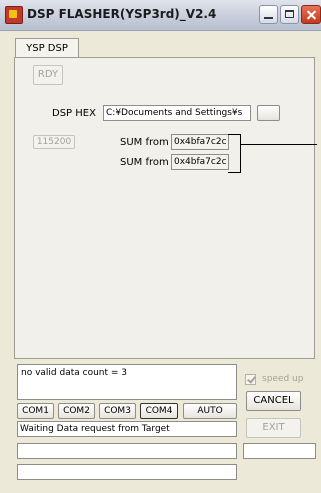  I want to click on sum-value-1: 0x4bfa7c2c, so click(200, 142).